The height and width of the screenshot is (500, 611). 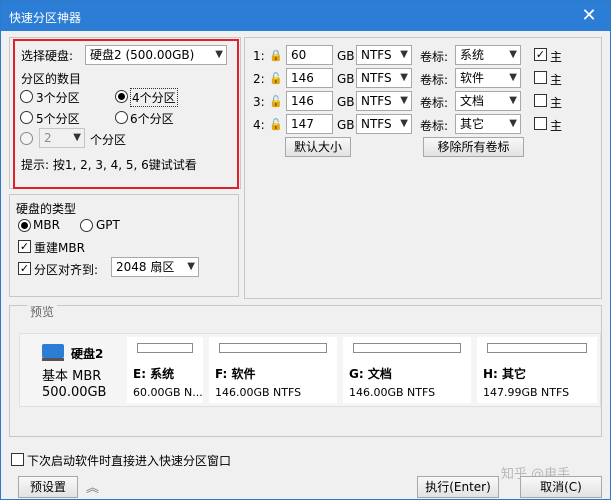 I want to click on disk-select: 硬盘2 (500.00GB) ▼, so click(x=156, y=55).